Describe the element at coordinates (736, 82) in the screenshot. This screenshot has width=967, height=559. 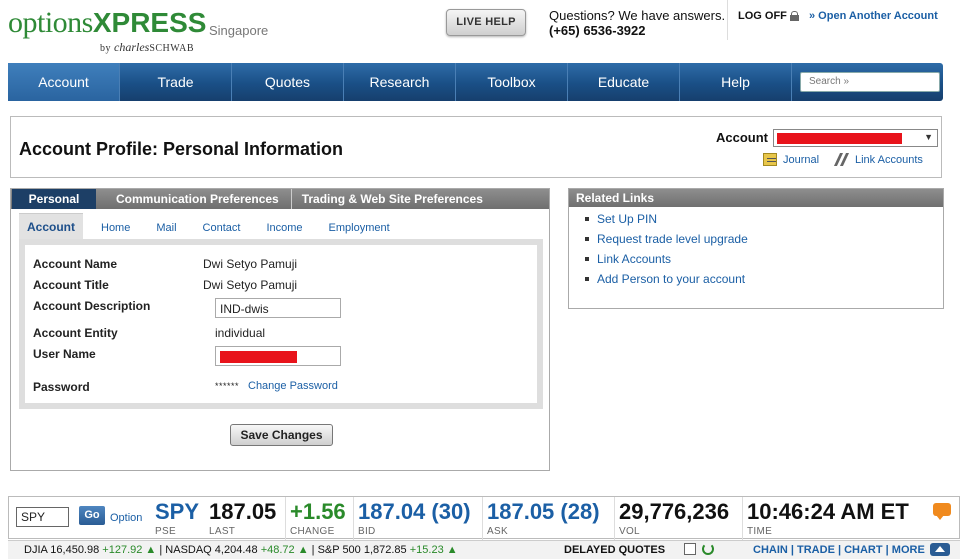
I see `nav-help: Help` at that location.